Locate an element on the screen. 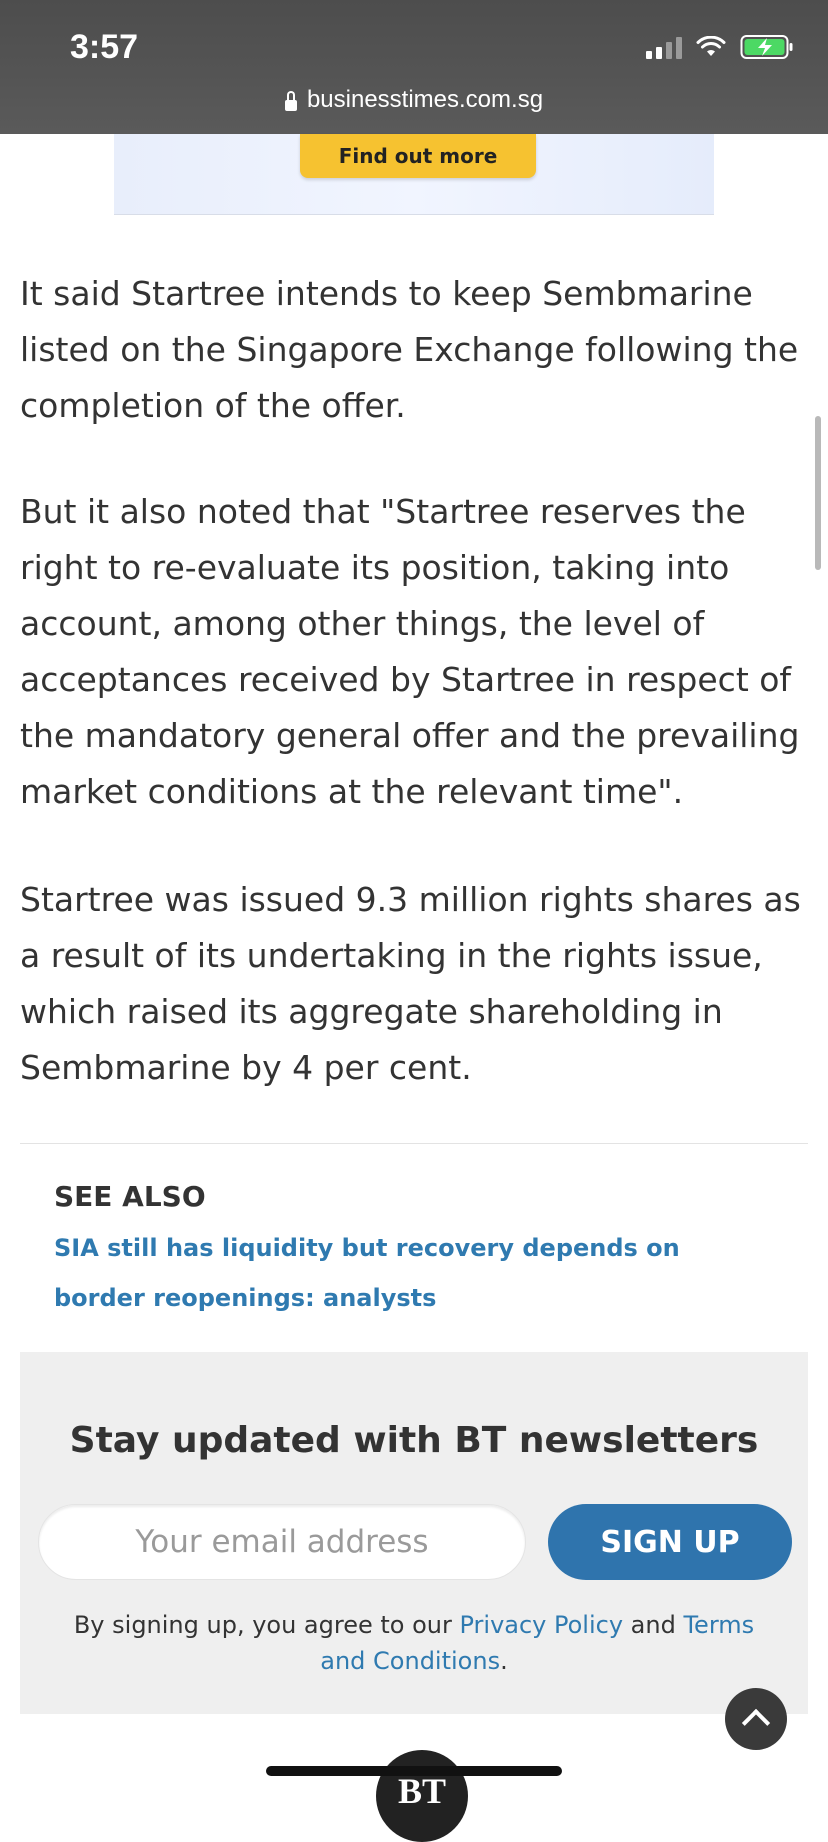 This screenshot has height=1842, width=828. privacy-policy-link: Privacy Policy is located at coordinates (541, 1625).